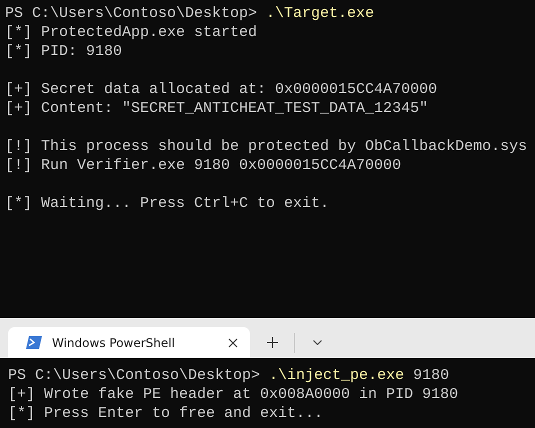 The width and height of the screenshot is (535, 428). What do you see at coordinates (34, 342) in the screenshot?
I see `powershell-icon` at bounding box center [34, 342].